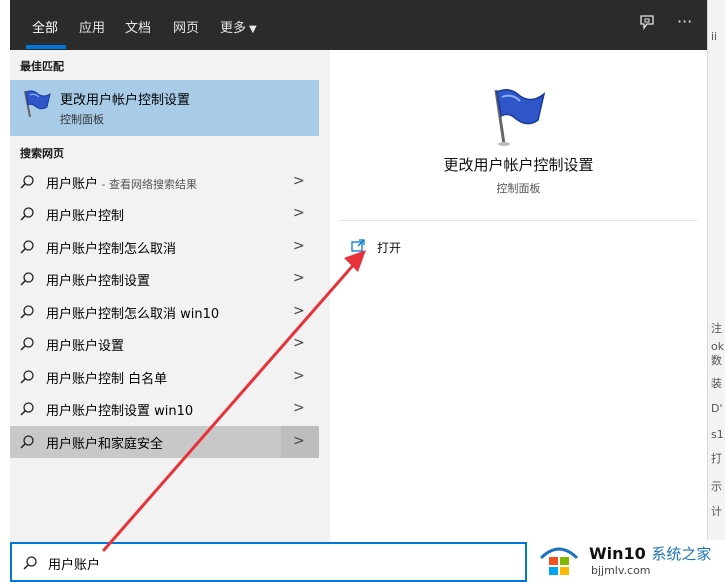 The width and height of the screenshot is (725, 582). What do you see at coordinates (82, 119) in the screenshot?
I see `best-match-subtitle: 控制面板` at bounding box center [82, 119].